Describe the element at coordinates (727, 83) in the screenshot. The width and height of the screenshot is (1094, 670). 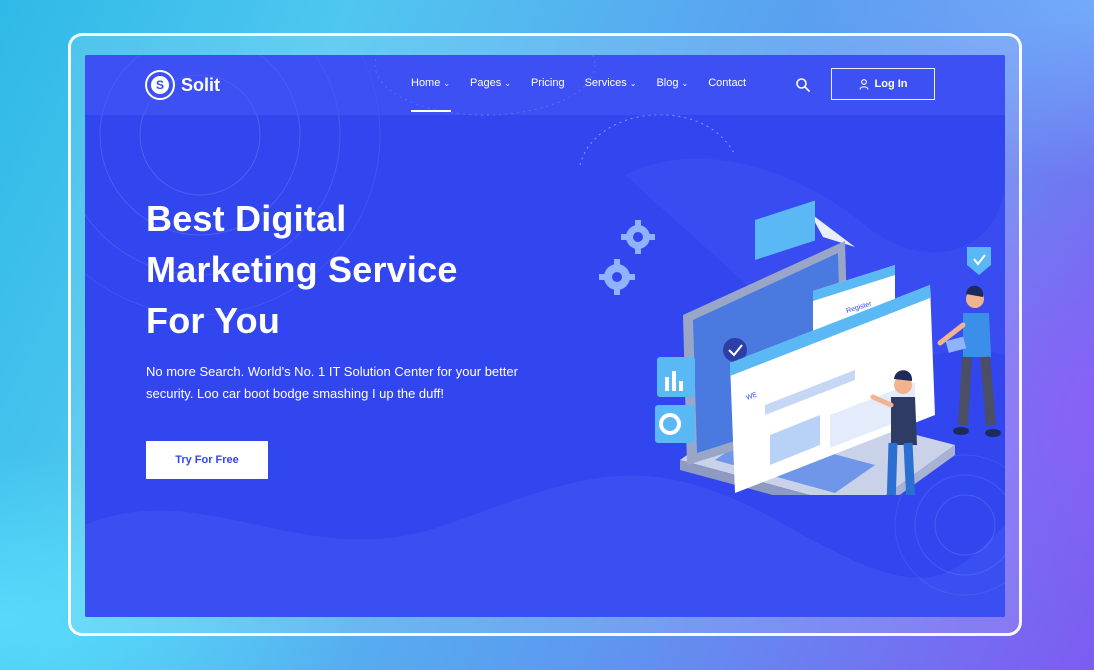
I see `nav-item-contact: Contact` at that location.